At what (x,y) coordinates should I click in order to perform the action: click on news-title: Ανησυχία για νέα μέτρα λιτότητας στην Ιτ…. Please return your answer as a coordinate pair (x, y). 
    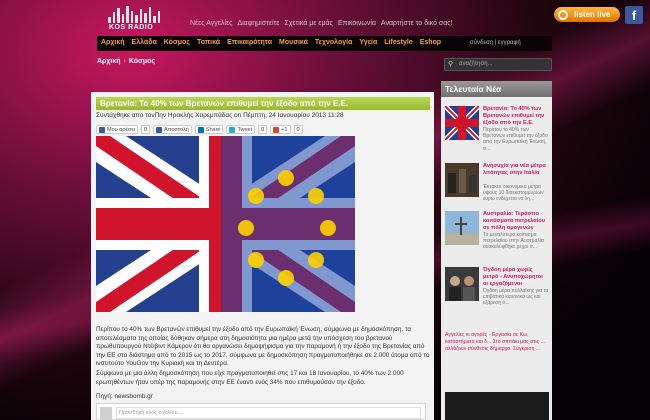
    Looking at the image, I should click on (516, 170).